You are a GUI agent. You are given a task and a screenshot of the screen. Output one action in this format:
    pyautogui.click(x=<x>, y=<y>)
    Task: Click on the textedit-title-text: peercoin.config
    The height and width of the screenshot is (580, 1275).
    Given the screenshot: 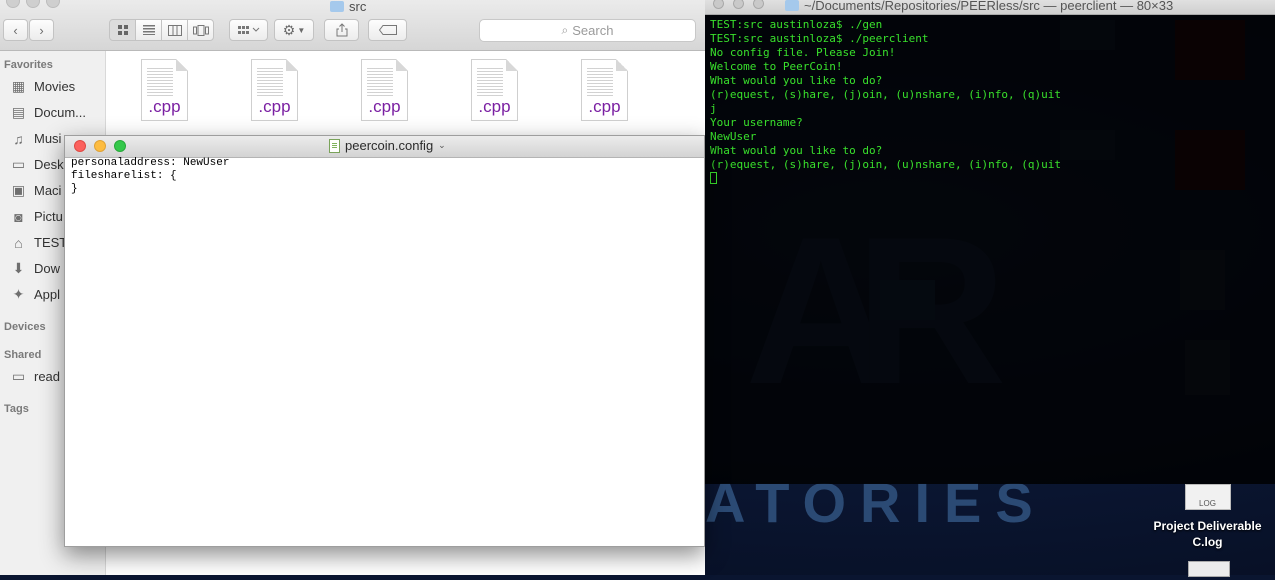 What is the action you would take?
    pyautogui.click(x=389, y=145)
    